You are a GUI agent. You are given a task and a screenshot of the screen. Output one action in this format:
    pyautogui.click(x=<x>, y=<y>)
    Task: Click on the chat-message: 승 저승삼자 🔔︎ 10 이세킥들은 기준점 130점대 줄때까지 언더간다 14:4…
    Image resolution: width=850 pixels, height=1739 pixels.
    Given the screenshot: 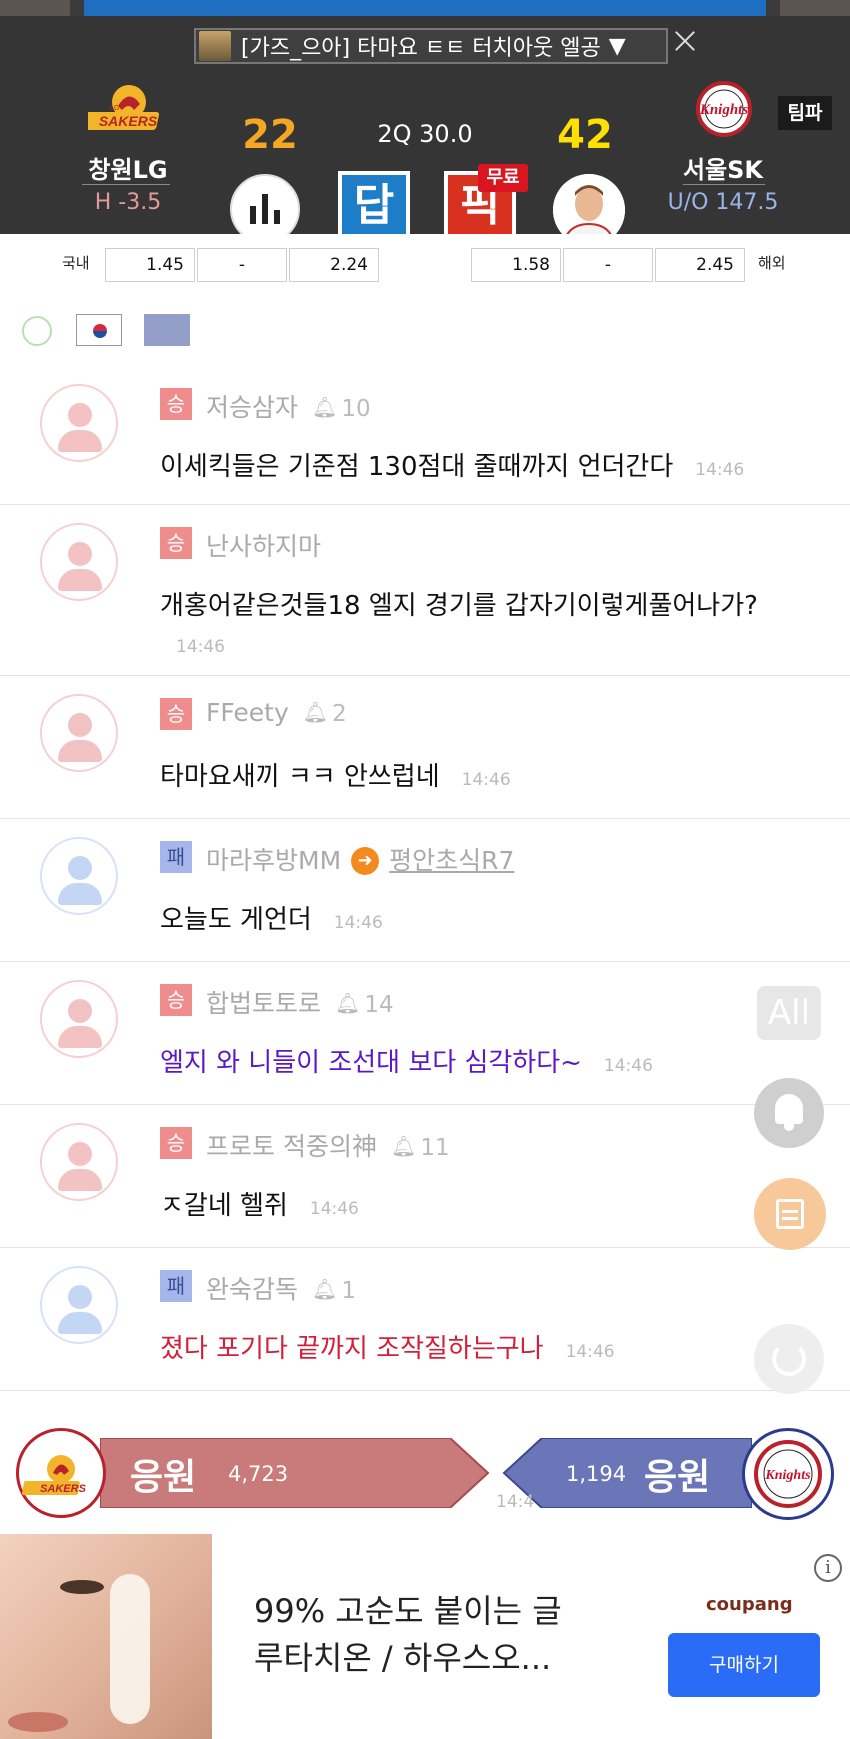 What is the action you would take?
    pyautogui.click(x=425, y=435)
    